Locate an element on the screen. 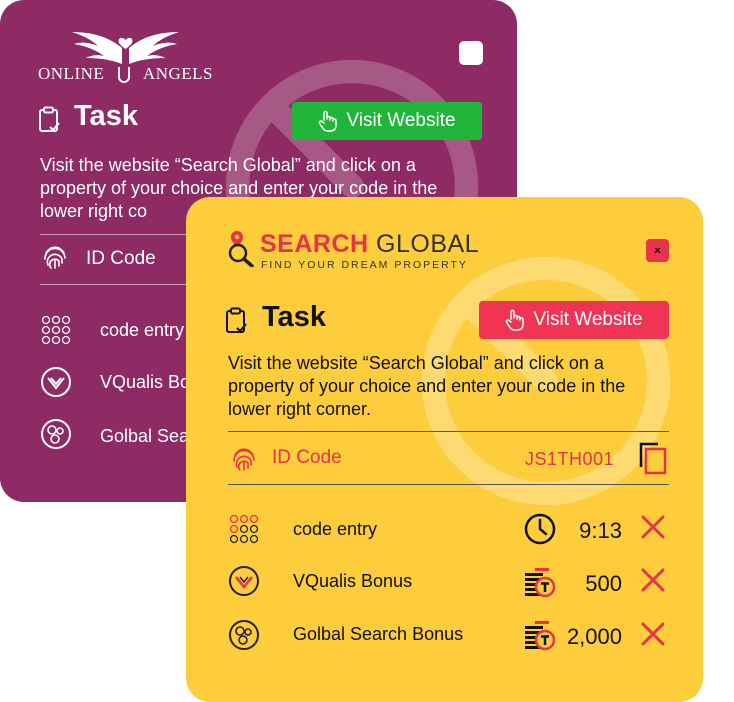 The image size is (734, 702). logo-text-left: ONLINE is located at coordinates (71, 73).